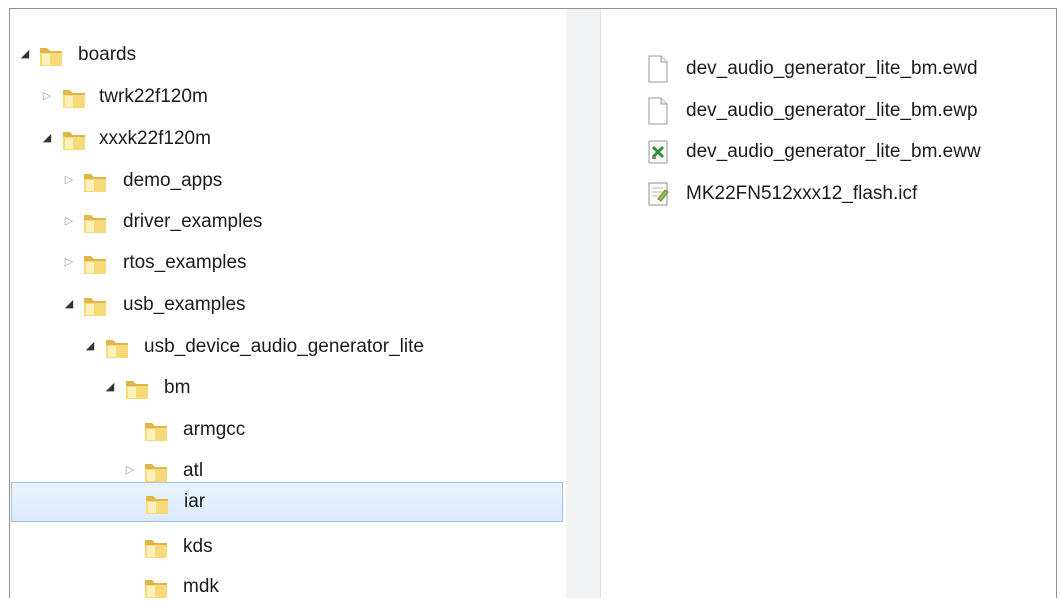 This screenshot has width=1061, height=607. Describe the element at coordinates (155, 138) in the screenshot. I see `tree-item-label: xxxk22f120m` at that location.